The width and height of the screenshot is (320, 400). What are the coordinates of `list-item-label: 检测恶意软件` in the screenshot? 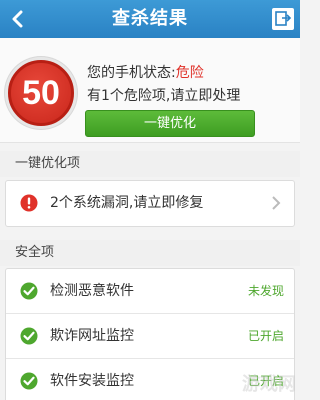 It's located at (92, 291).